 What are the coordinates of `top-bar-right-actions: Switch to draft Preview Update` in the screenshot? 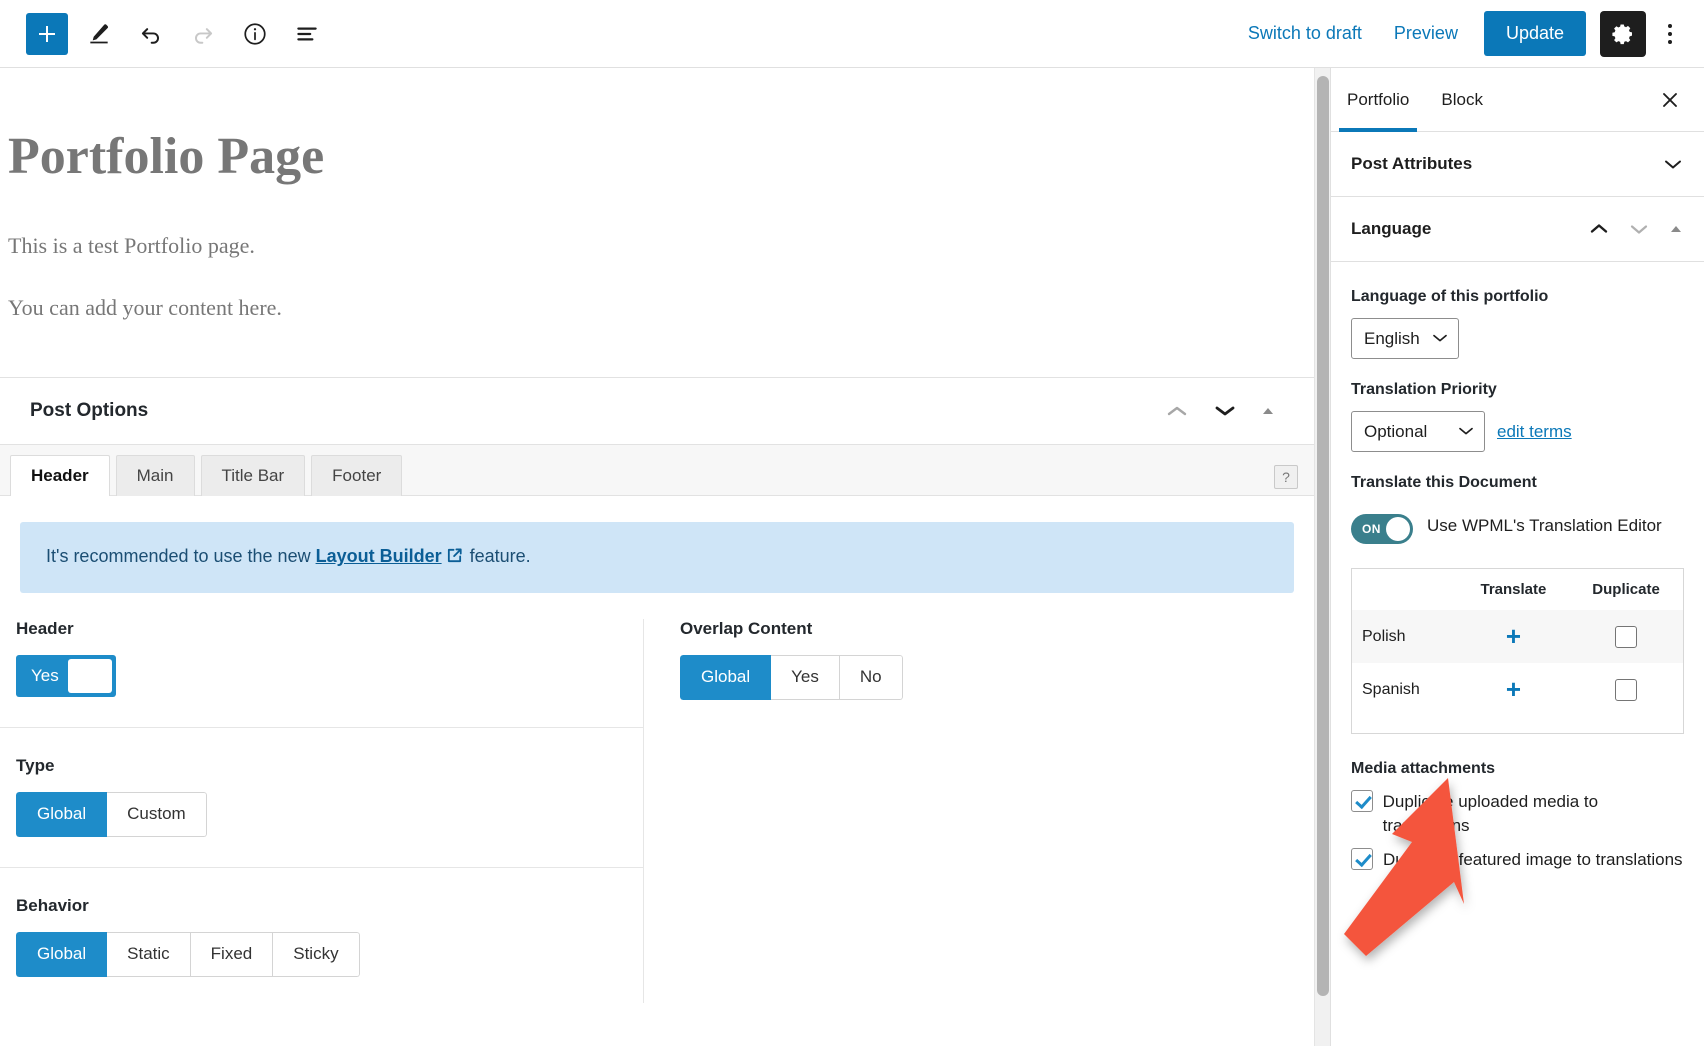 It's located at (1462, 33).